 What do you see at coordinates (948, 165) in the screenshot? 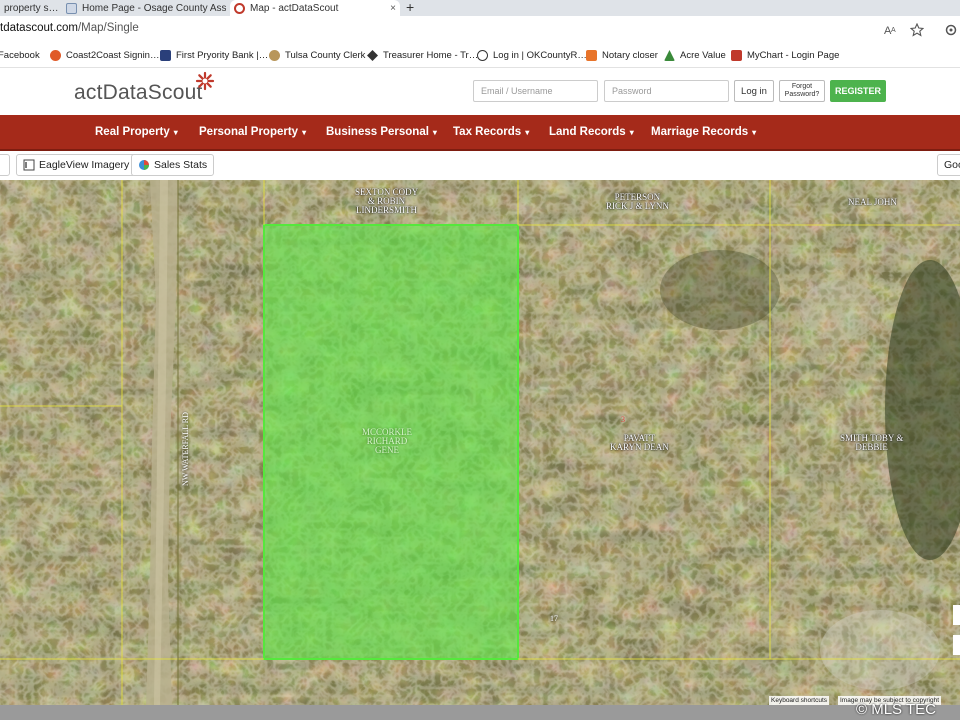
I see `google-layer-button: Goo` at bounding box center [948, 165].